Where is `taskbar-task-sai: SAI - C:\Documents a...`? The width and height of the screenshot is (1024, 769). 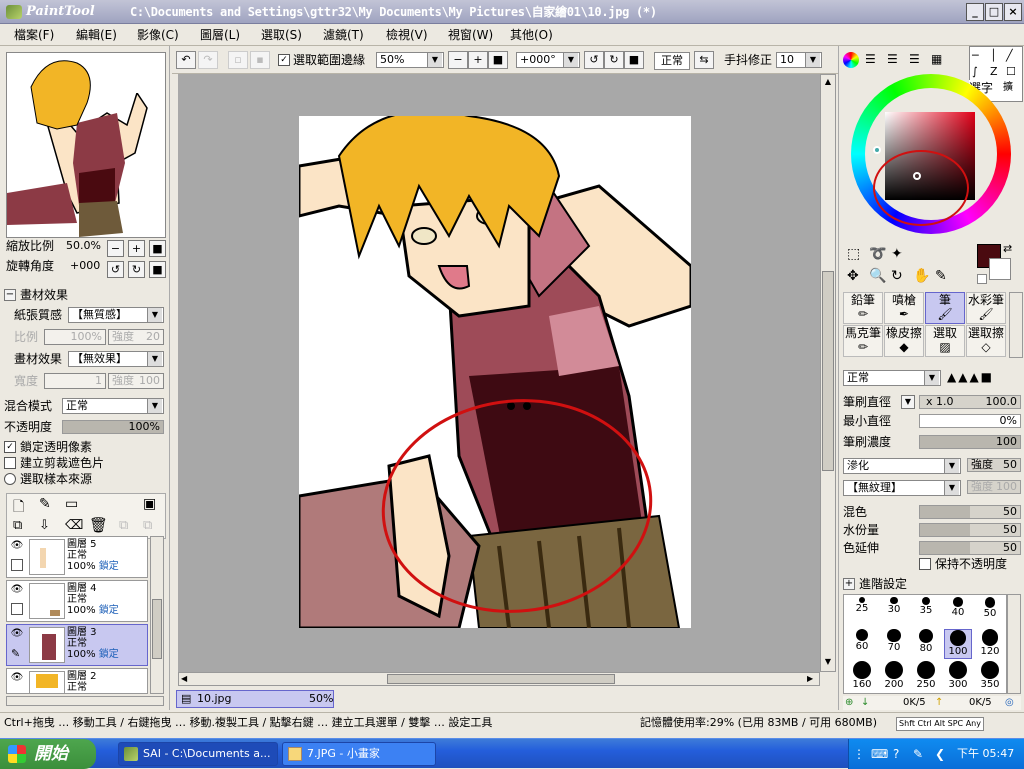
taskbar-task-sai: SAI - C:\Documents a... is located at coordinates (198, 754).